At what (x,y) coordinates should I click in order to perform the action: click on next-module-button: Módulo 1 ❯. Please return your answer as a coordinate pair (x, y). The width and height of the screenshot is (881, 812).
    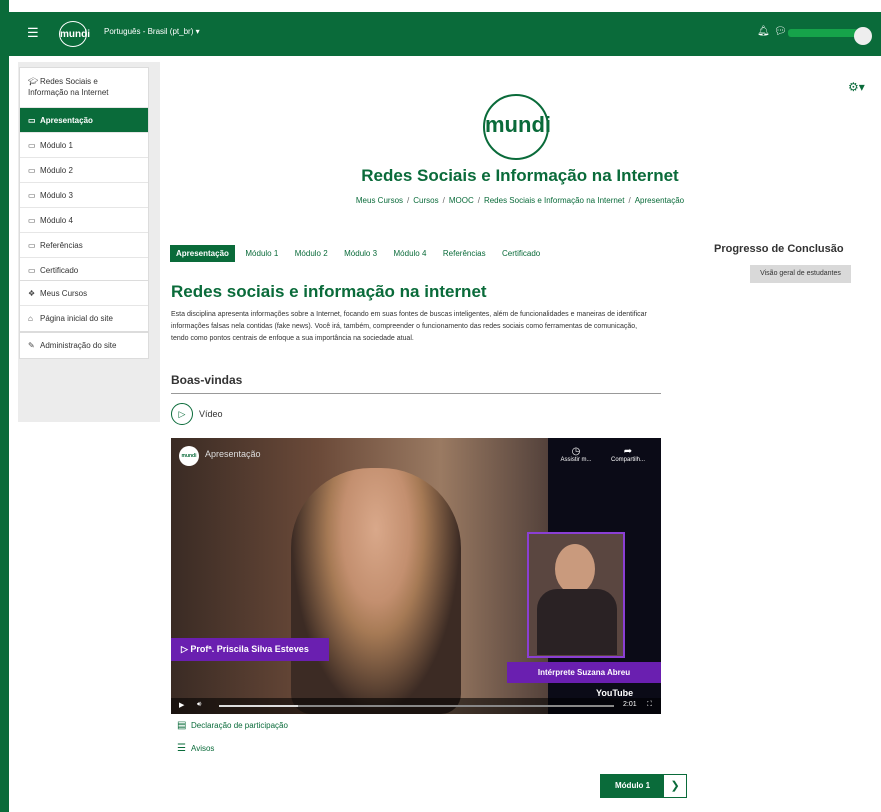
    Looking at the image, I should click on (644, 786).